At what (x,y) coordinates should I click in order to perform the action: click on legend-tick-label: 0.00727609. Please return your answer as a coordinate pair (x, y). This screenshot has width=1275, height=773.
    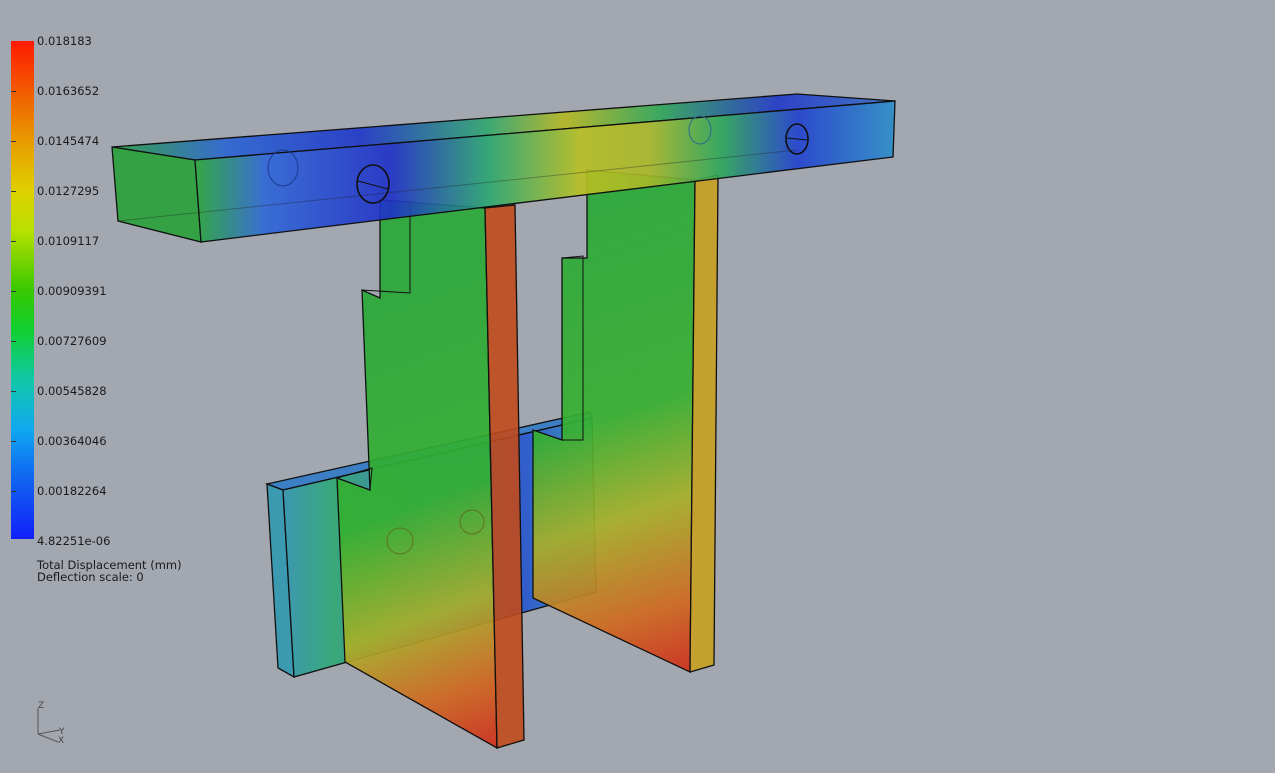
    Looking at the image, I should click on (72, 341).